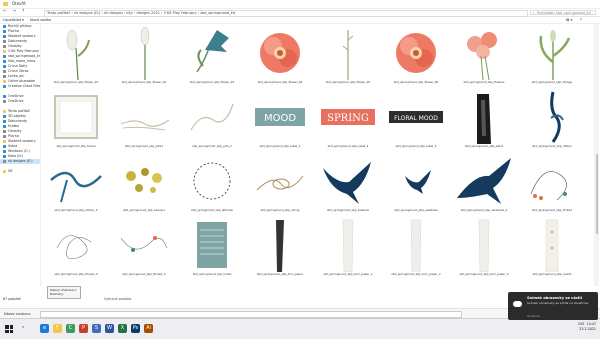 The width and height of the screenshot is (600, 339). Describe the element at coordinates (212, 117) in the screenshot. I see `jute-bent-icon` at that location.